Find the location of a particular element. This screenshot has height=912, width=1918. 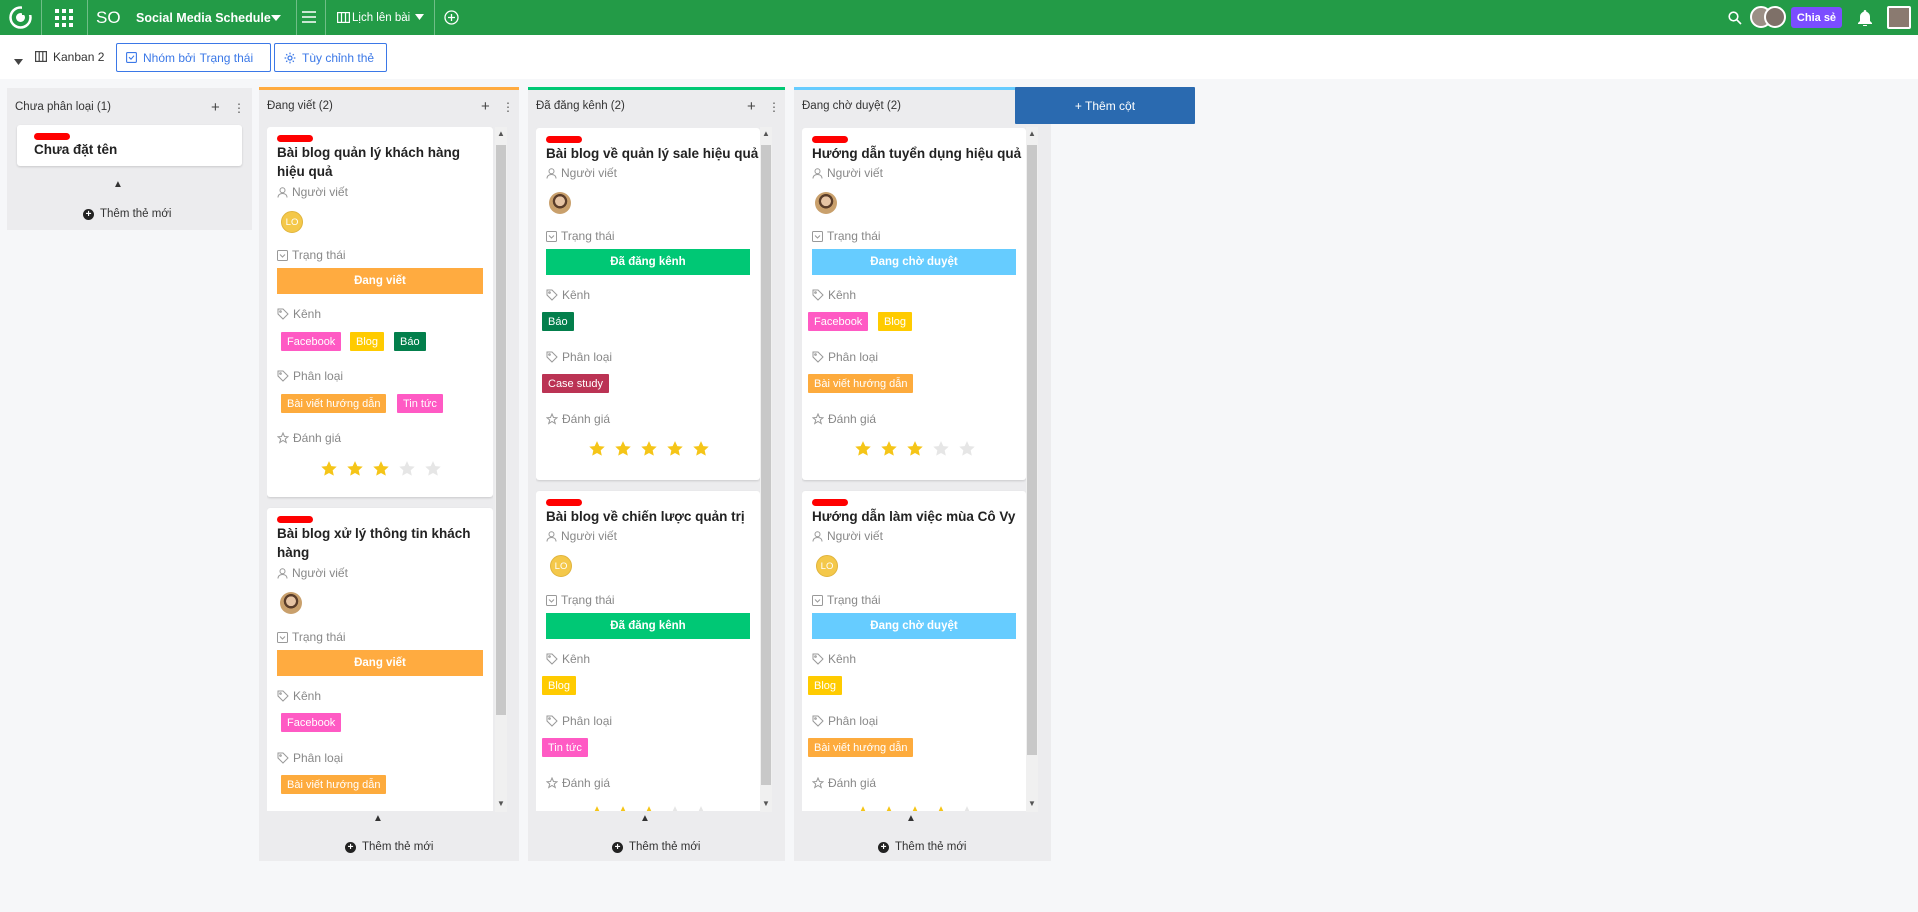

tab-view-name: Lịch lên bài is located at coordinates (381, 17).